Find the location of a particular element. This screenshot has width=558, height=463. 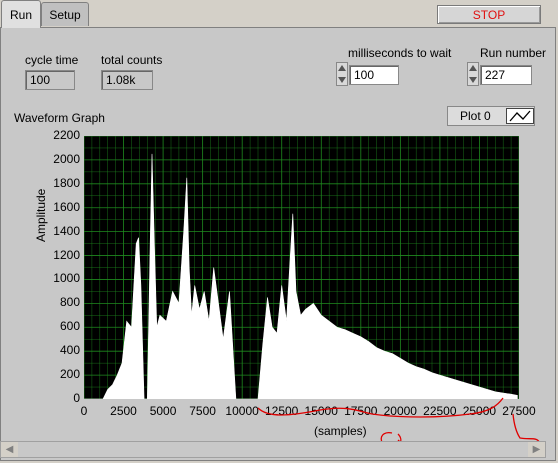

tab-run-label: Run is located at coordinates (20, 14).